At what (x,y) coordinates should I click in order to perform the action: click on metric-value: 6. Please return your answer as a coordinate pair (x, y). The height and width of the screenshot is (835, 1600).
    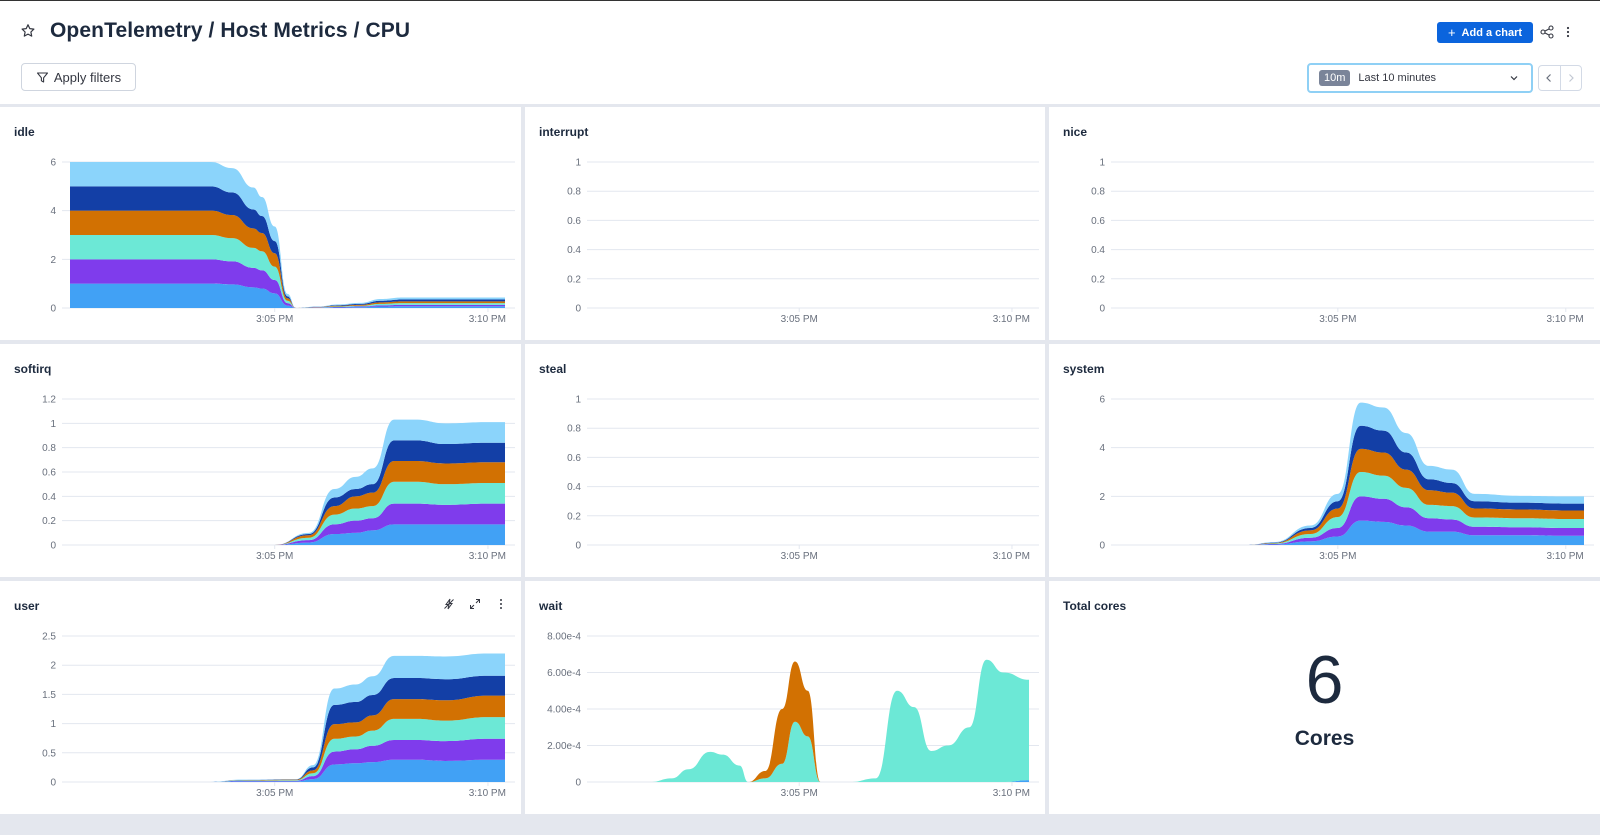
    Looking at the image, I should click on (1324, 680).